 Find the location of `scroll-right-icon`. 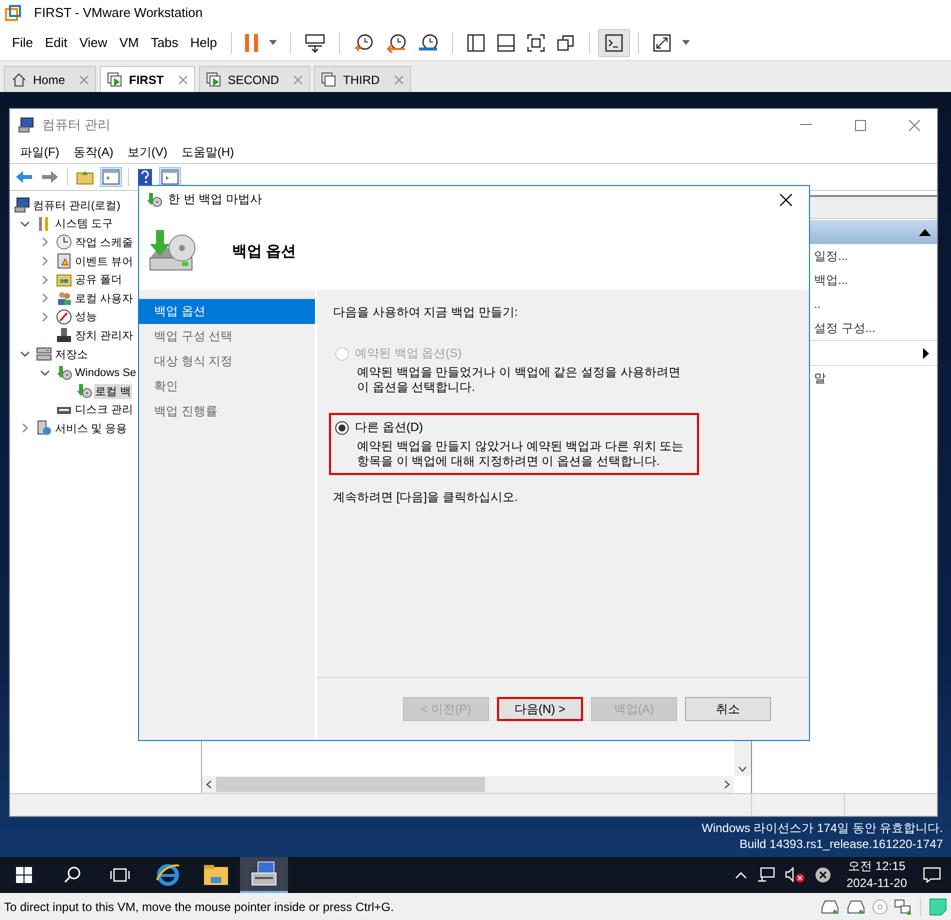

scroll-right-icon is located at coordinates (727, 784).